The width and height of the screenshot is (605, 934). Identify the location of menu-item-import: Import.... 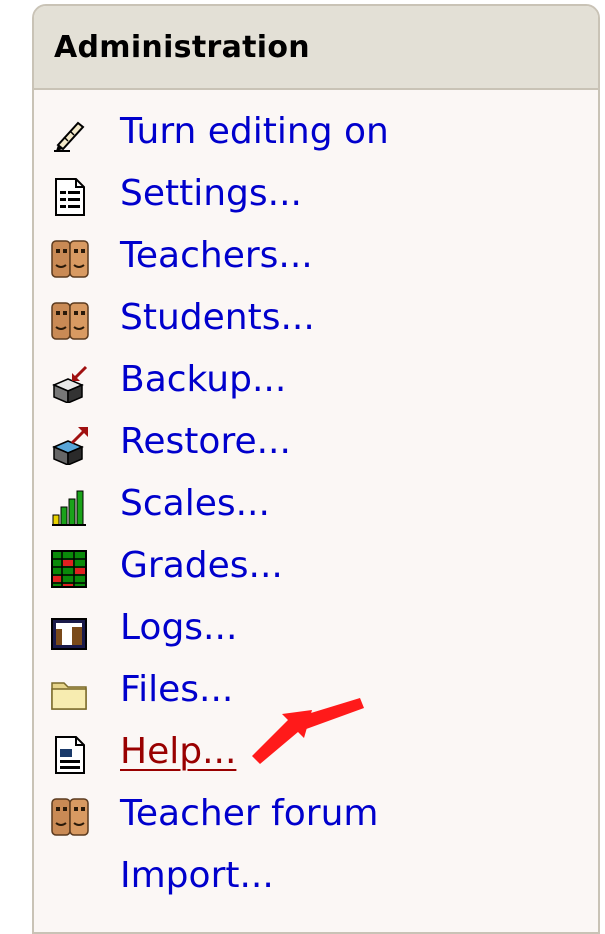
(316, 877).